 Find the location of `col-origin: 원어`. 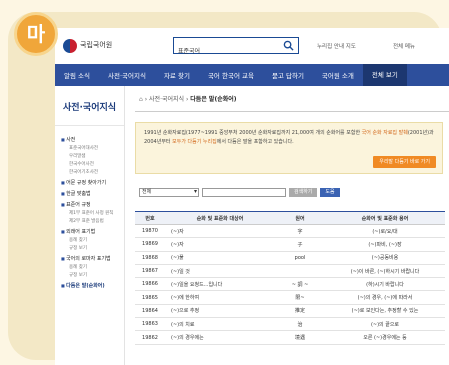

col-origin: 원어 is located at coordinates (300, 218).